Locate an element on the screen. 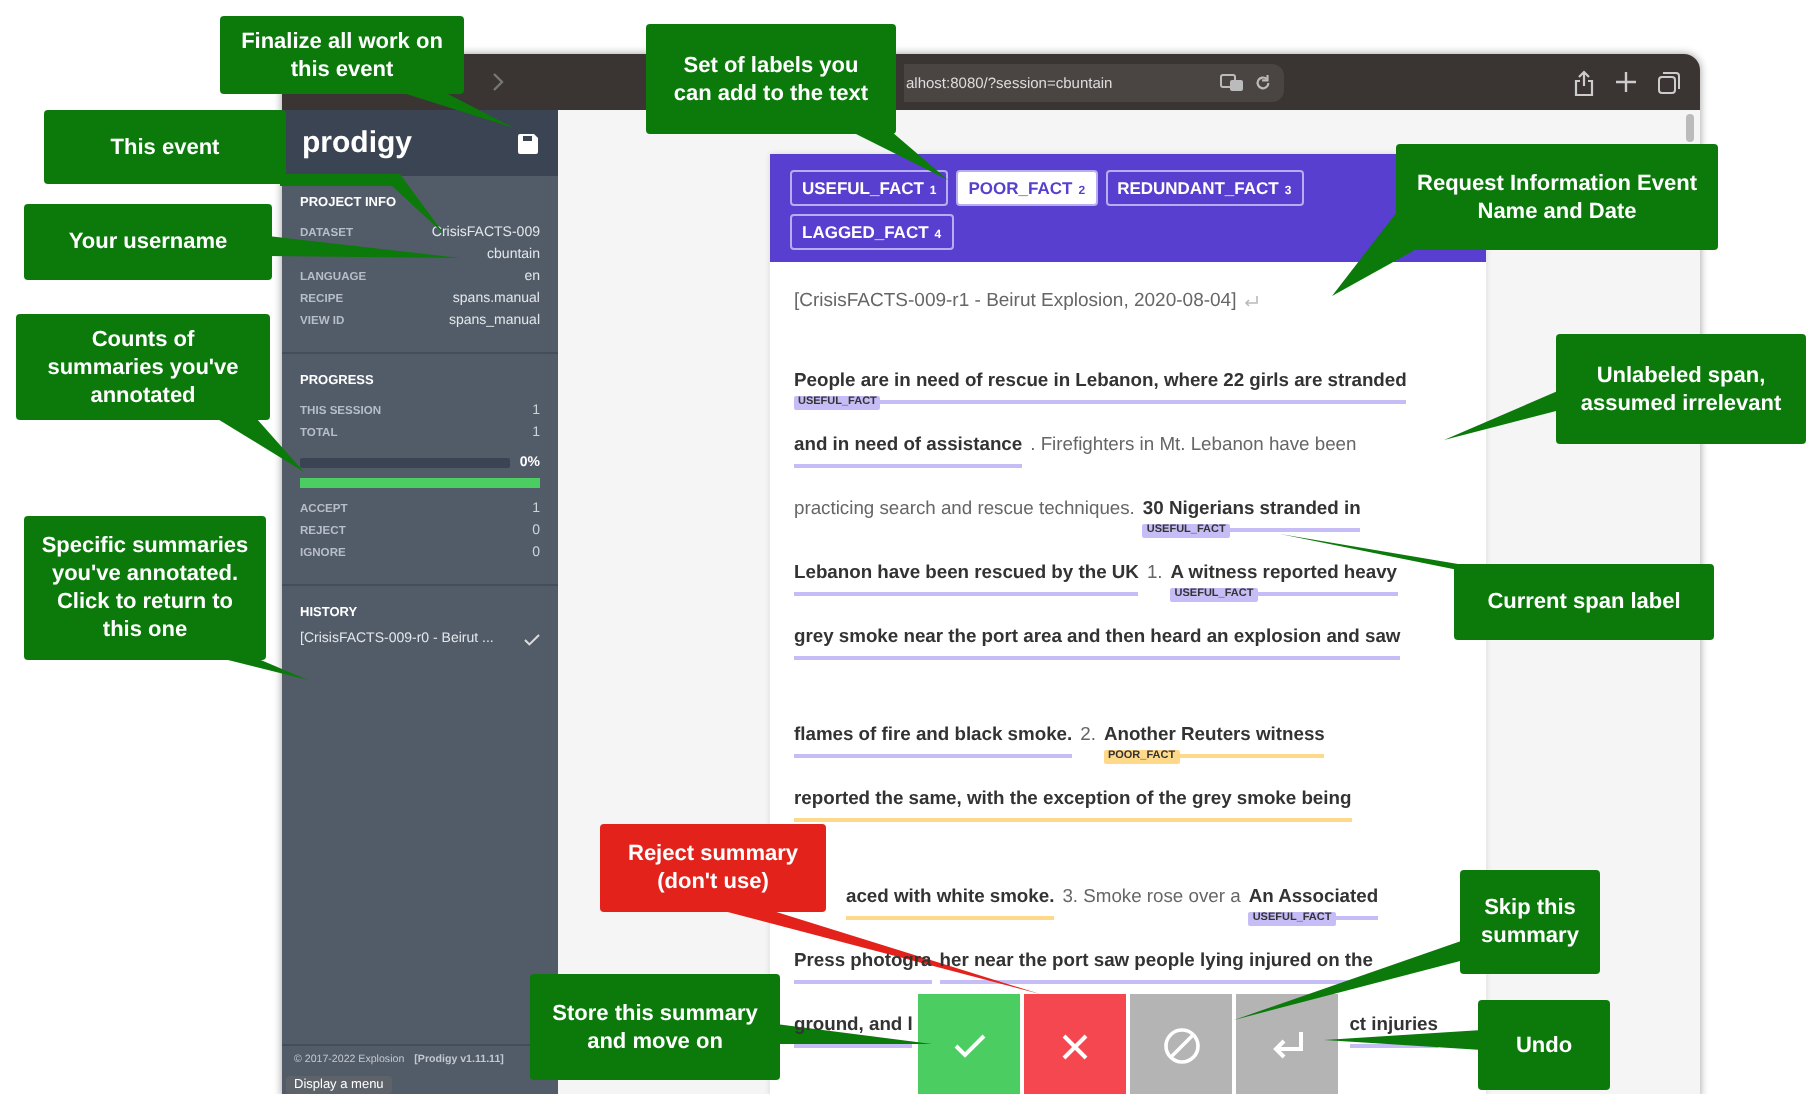 The width and height of the screenshot is (1806, 1094). labeled-span: grey smoke near the port area and then heard an explosion and saw is located at coordinates (1097, 635).